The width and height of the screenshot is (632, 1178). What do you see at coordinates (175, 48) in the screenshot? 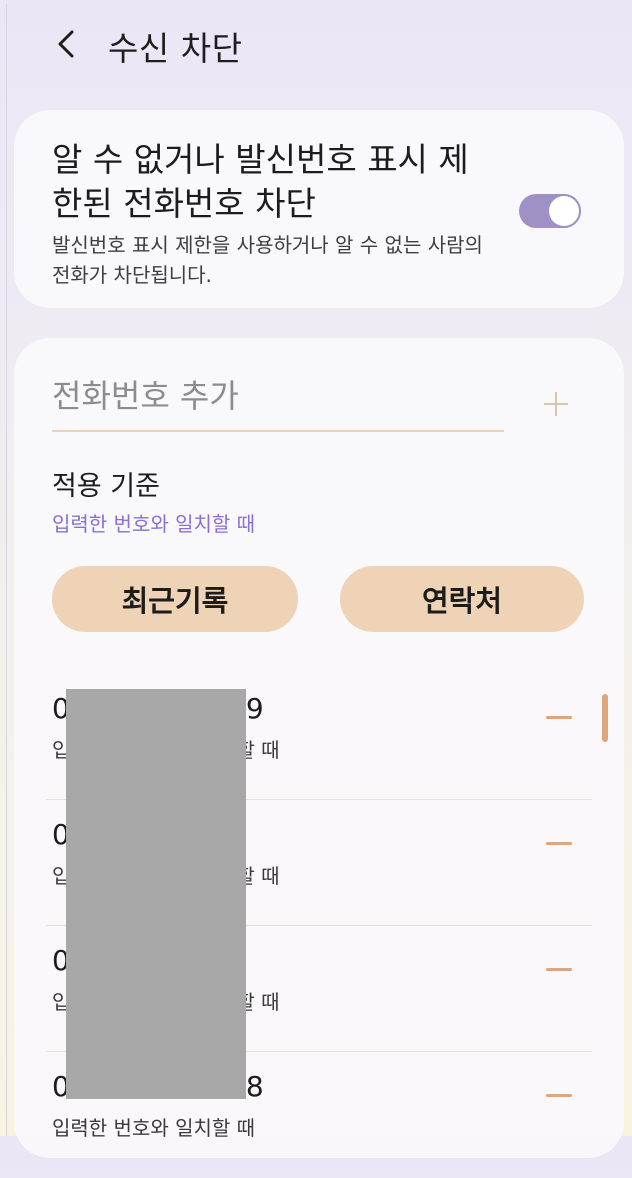
I see `page-title: 수신 차단` at bounding box center [175, 48].